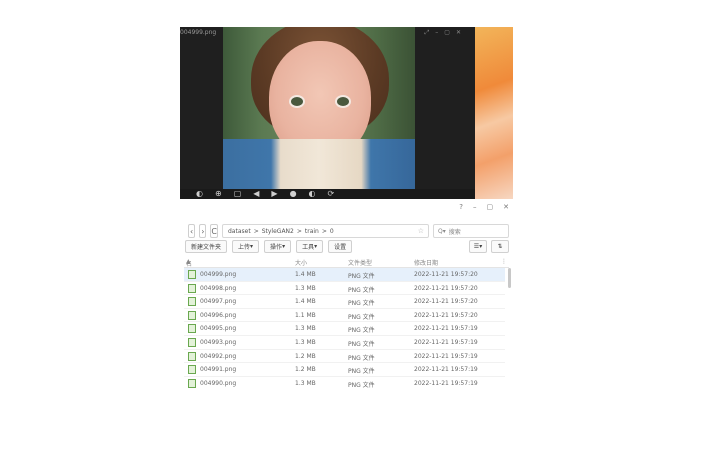 This screenshot has width=720, height=450. I want to click on breadcrumb-train: train, so click(312, 231).